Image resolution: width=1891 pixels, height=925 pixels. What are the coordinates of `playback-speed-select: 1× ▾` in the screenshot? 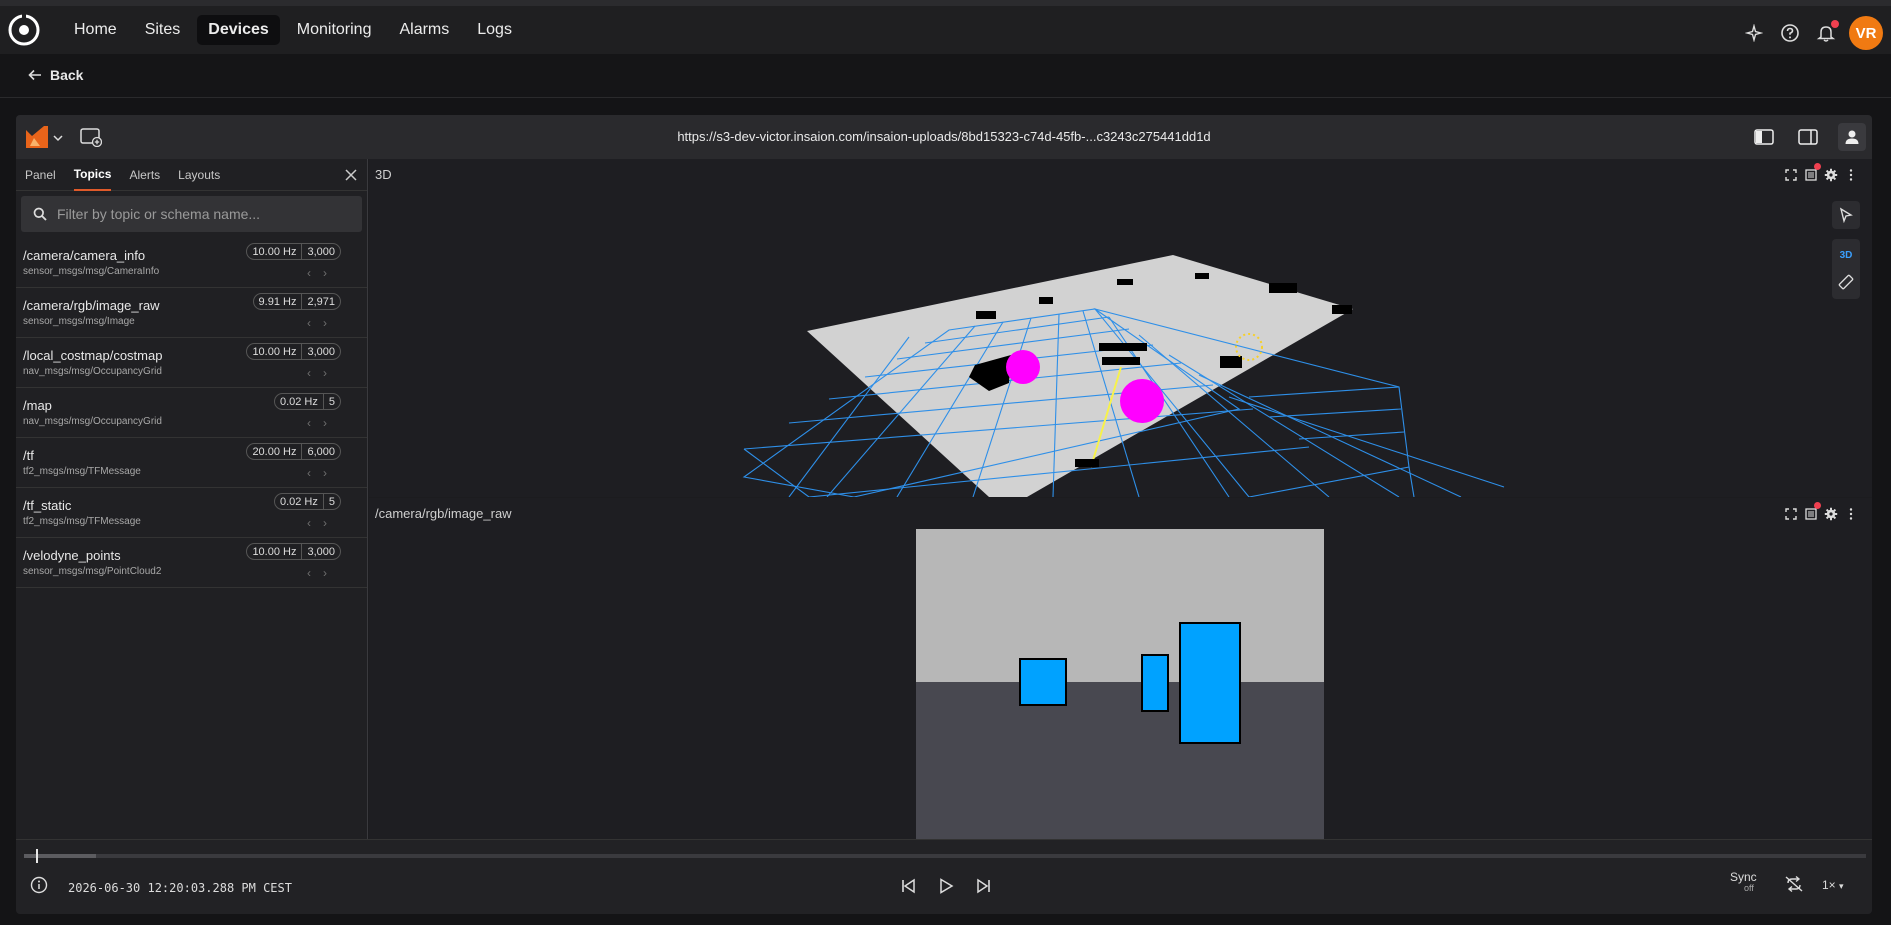 It's located at (1833, 885).